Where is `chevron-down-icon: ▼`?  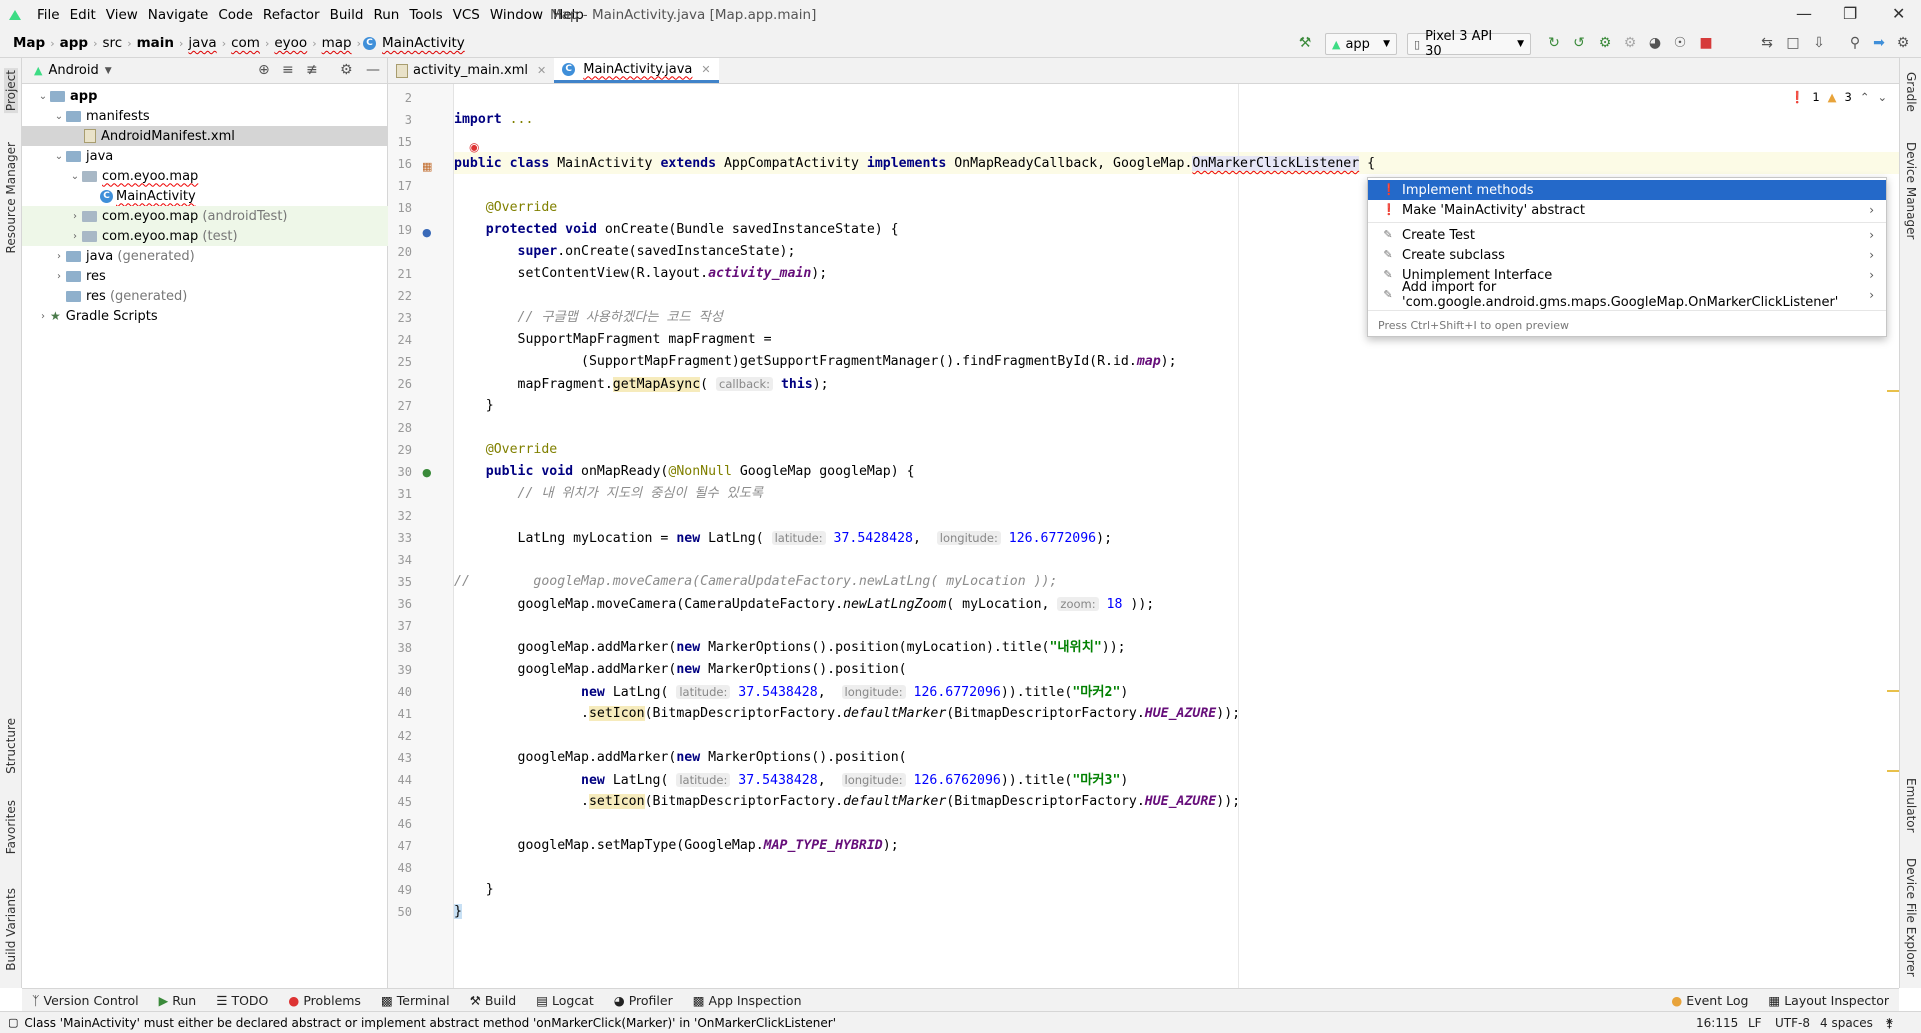
chevron-down-icon: ▼ is located at coordinates (108, 71).